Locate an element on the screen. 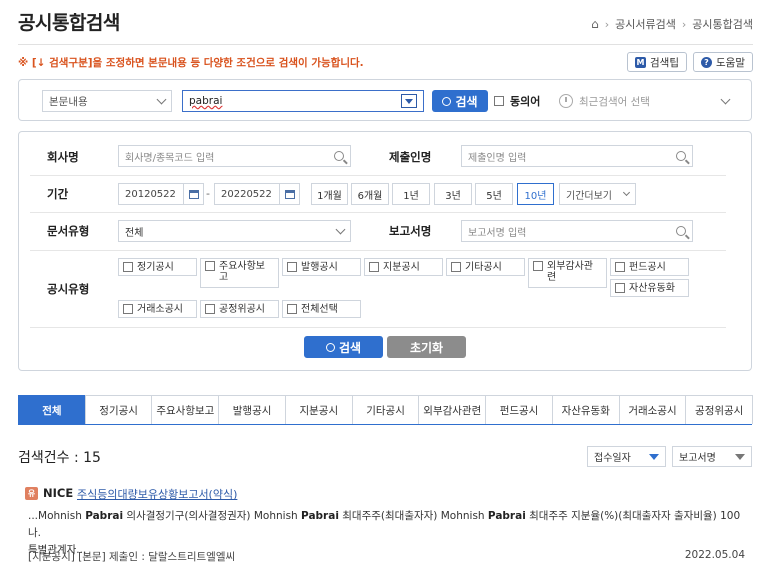 This screenshot has width=773, height=577. sort-field-select: 보고서명 is located at coordinates (712, 456).